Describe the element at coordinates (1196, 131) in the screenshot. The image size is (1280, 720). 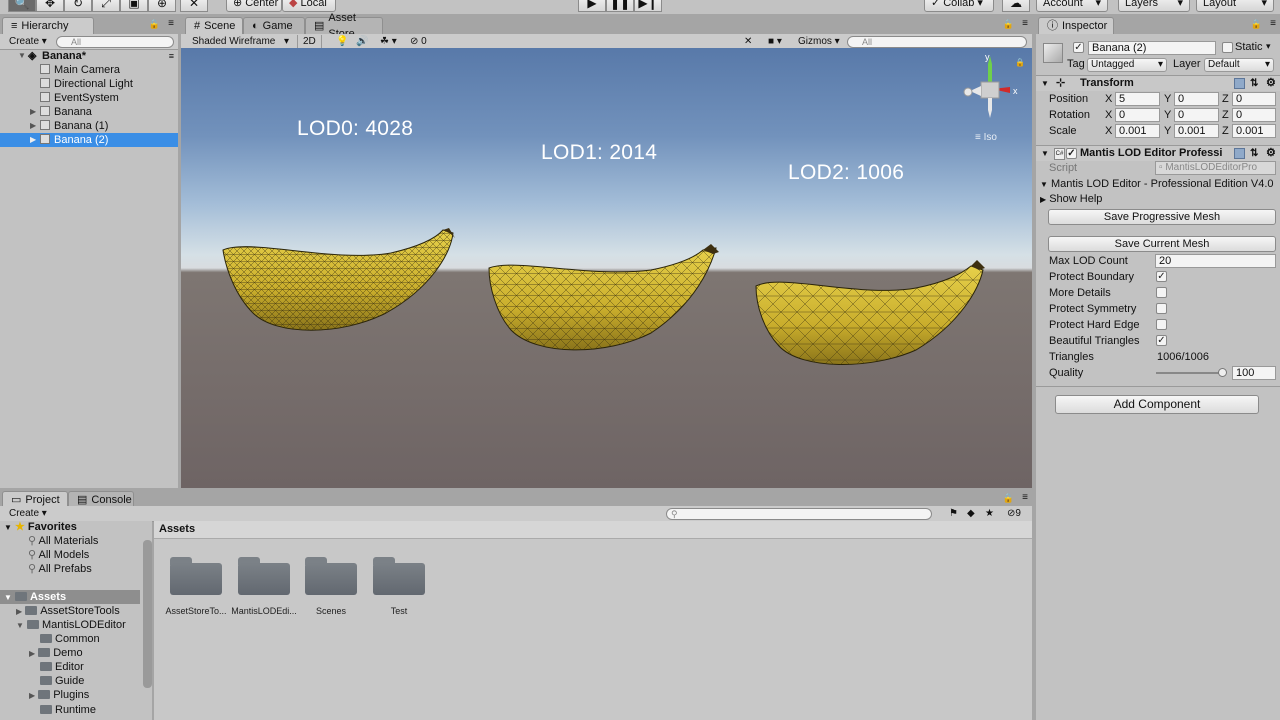
I see `scale-y-field: 0.001` at that location.